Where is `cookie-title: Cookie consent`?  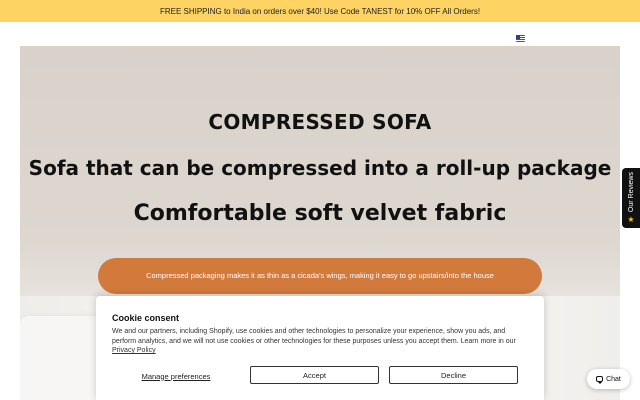
cookie-title: Cookie consent is located at coordinates (146, 318).